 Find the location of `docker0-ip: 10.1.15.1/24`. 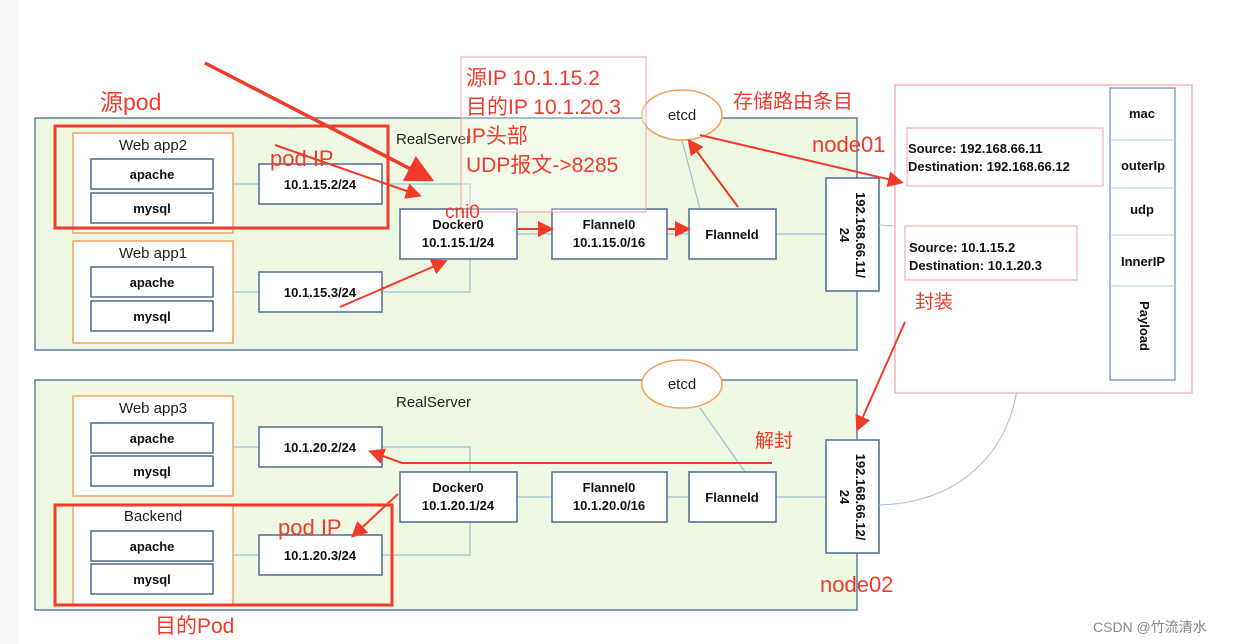

docker0-ip: 10.1.15.1/24 is located at coordinates (458, 242).